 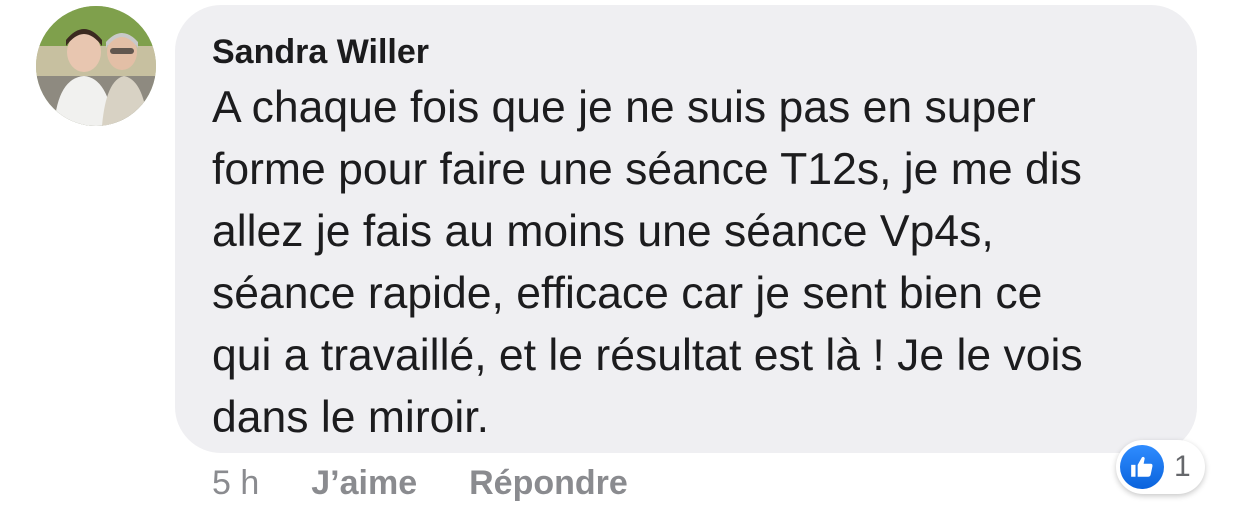 What do you see at coordinates (684, 52) in the screenshot?
I see `comment-author: Sandra Willer` at bounding box center [684, 52].